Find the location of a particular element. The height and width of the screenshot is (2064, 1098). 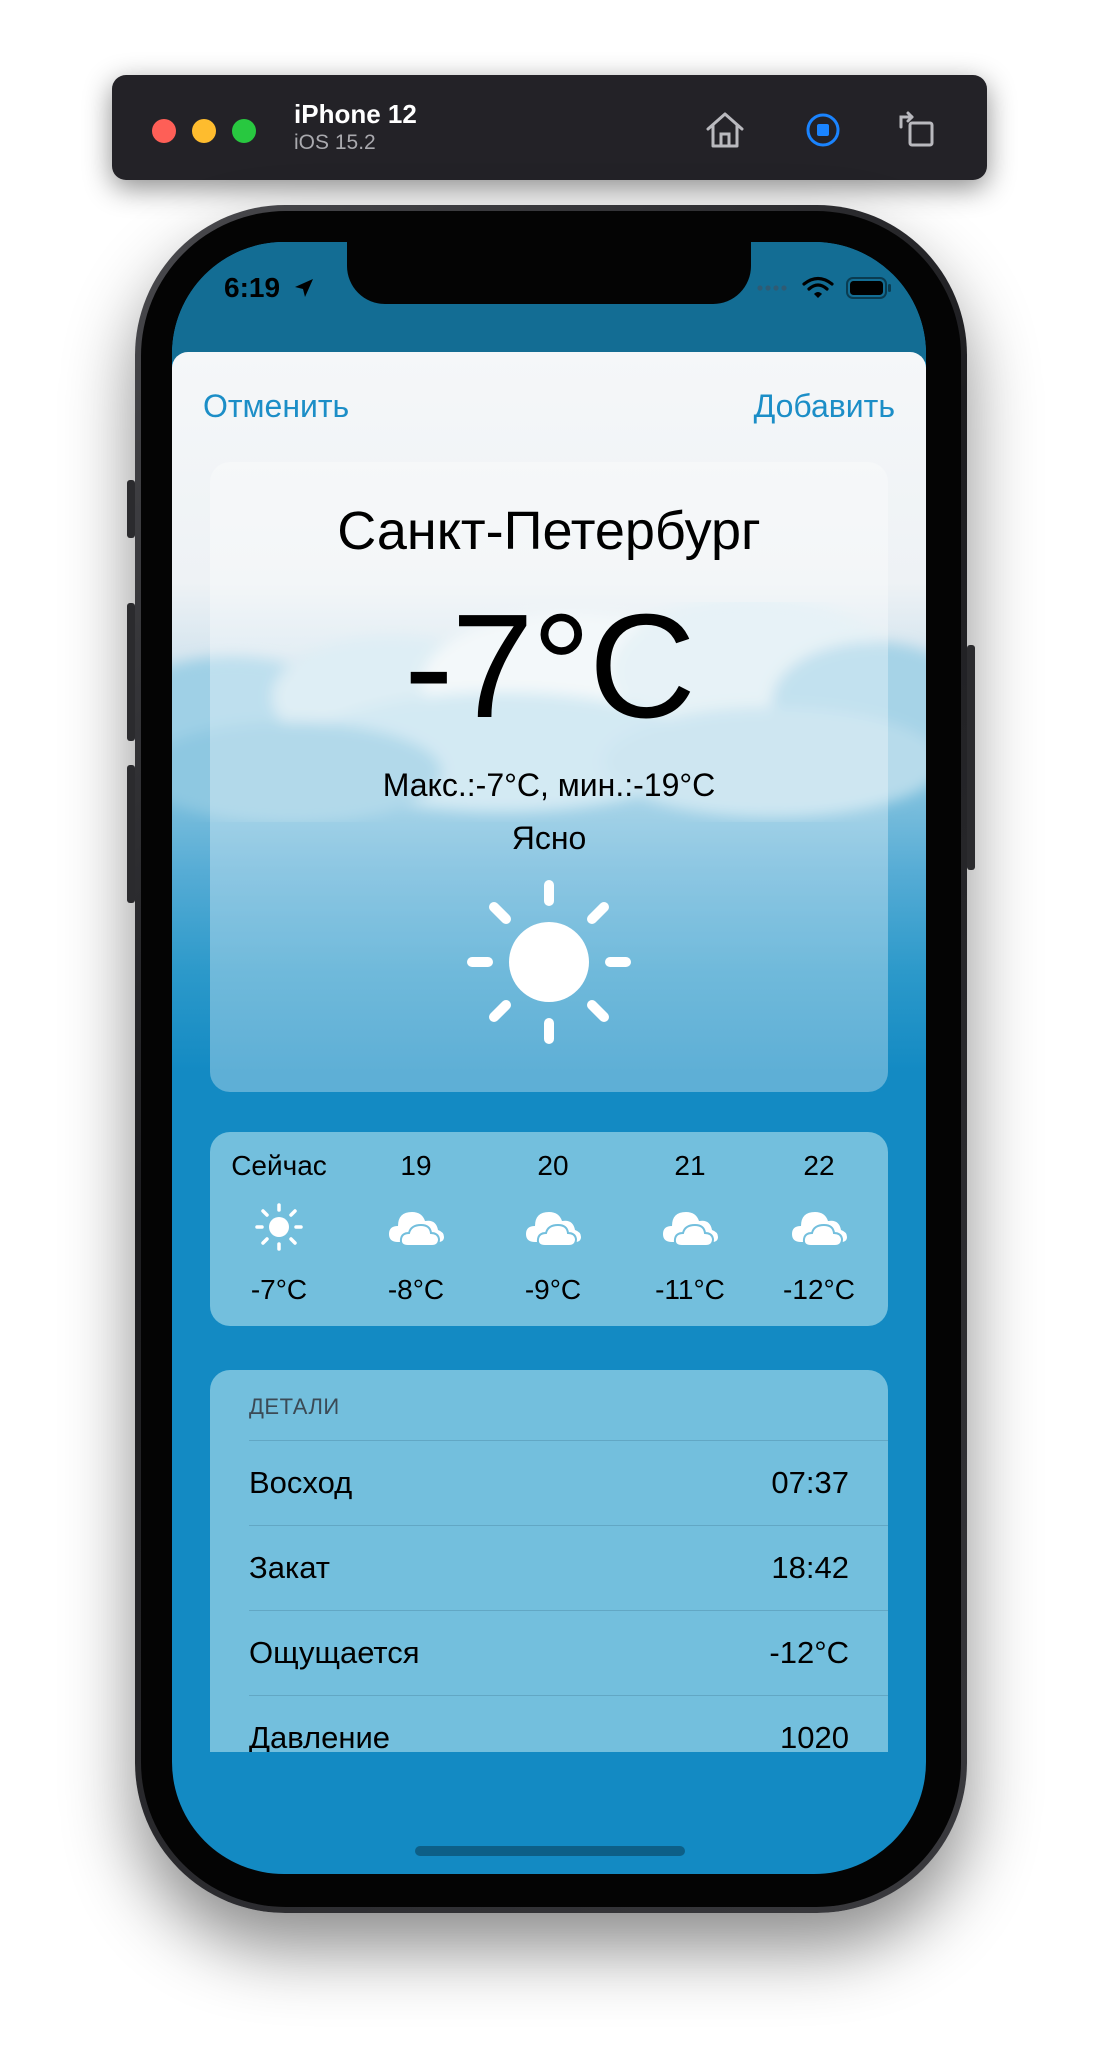

hour-temperature: -12°C is located at coordinates (819, 1289).